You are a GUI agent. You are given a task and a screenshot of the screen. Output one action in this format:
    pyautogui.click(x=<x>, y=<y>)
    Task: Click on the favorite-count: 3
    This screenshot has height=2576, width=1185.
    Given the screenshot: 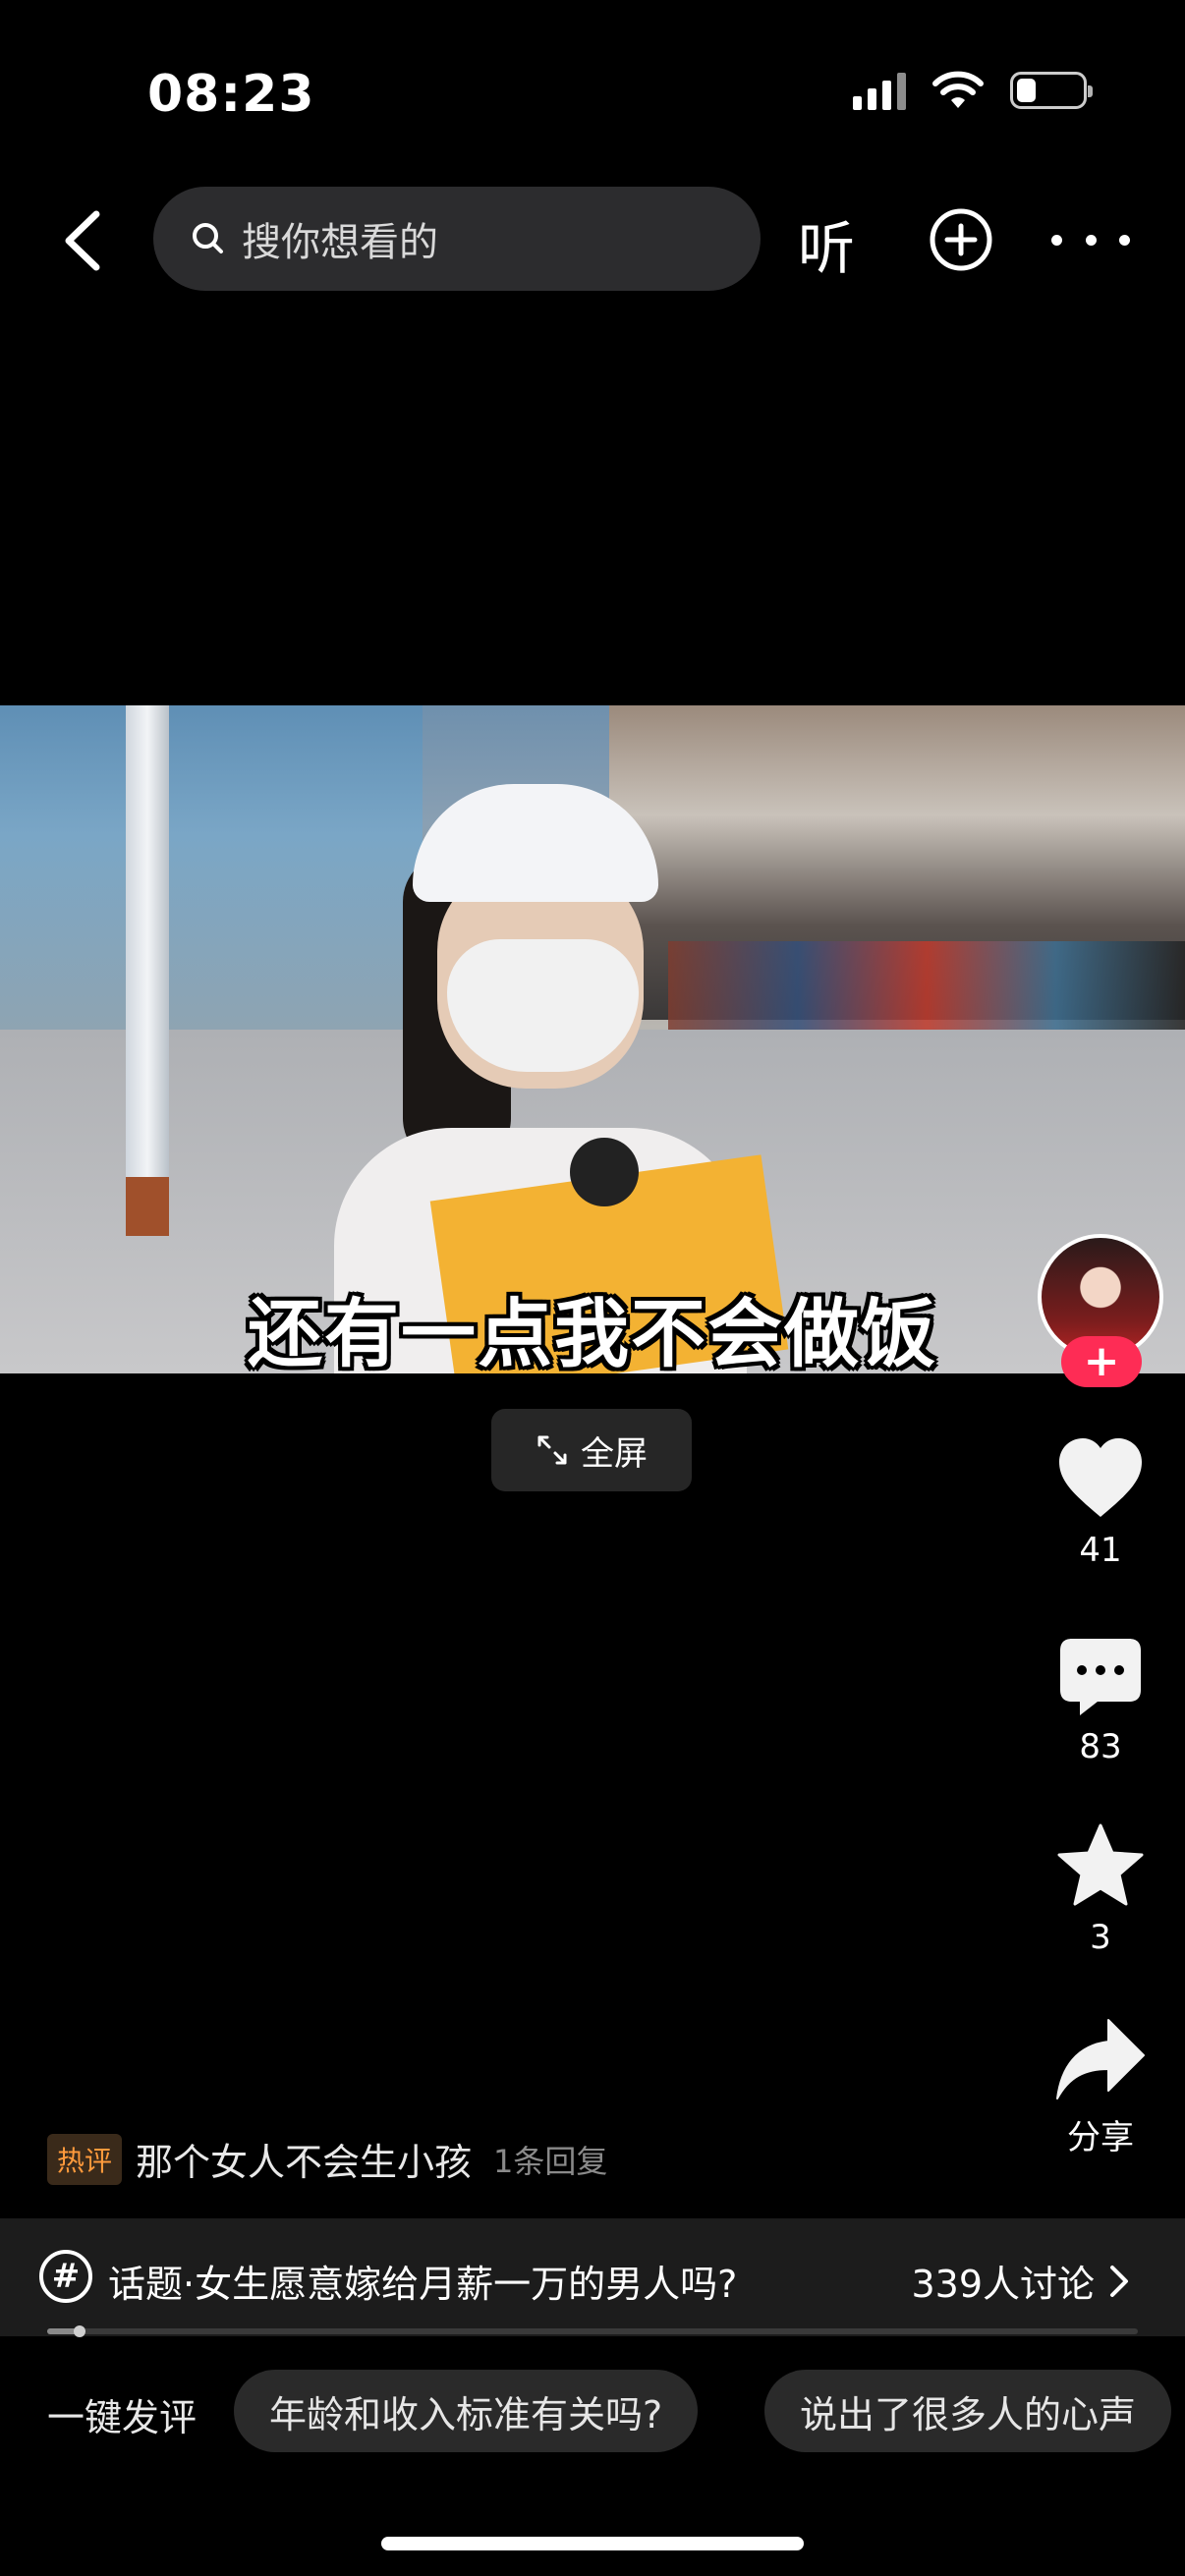 What is the action you would take?
    pyautogui.click(x=1100, y=1937)
    